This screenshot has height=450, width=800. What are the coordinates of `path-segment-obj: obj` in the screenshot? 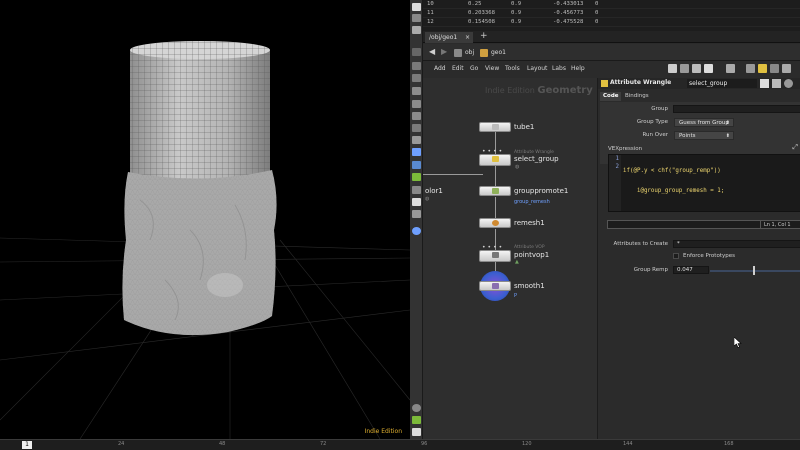 It's located at (464, 52).